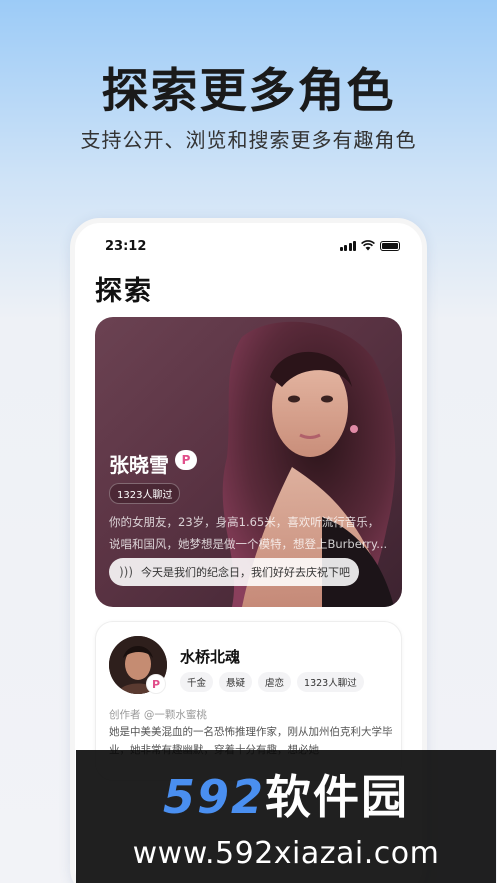 The height and width of the screenshot is (883, 497). Describe the element at coordinates (347, 245) in the screenshot. I see `signal-icon` at that location.